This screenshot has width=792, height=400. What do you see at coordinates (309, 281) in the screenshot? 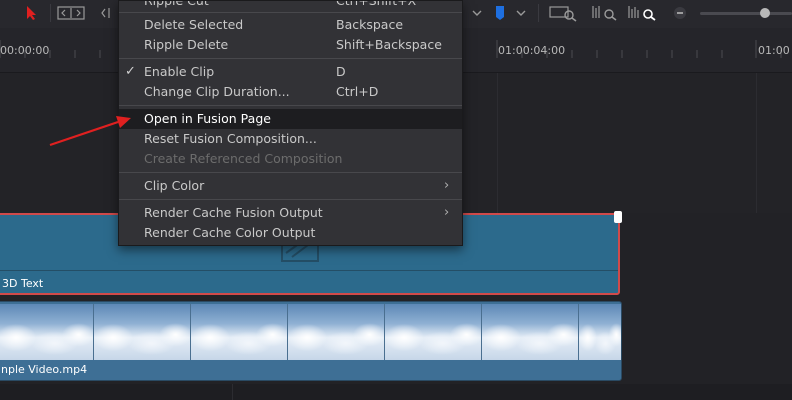
I see `clip-label-bar` at bounding box center [309, 281].